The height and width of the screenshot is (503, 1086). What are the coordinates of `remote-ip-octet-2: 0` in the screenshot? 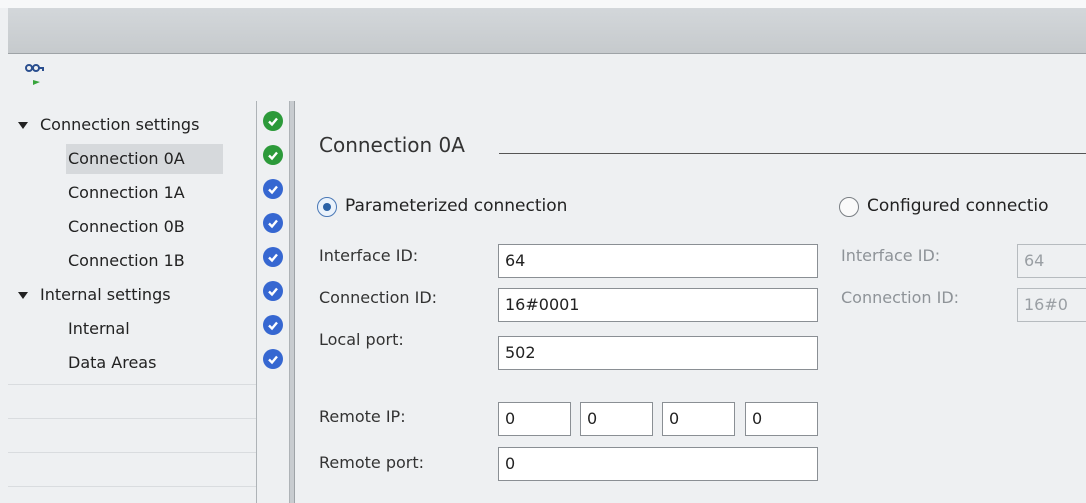 It's located at (616, 419).